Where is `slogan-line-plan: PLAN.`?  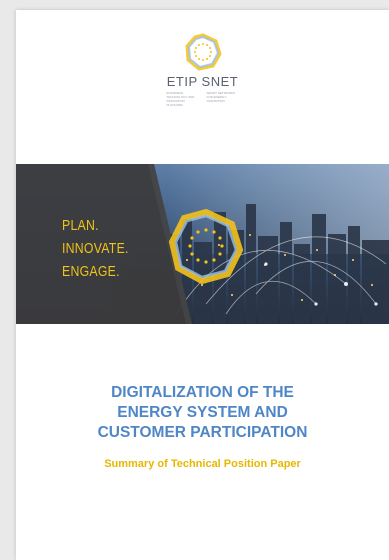
slogan-line-plan: PLAN. is located at coordinates (80, 225).